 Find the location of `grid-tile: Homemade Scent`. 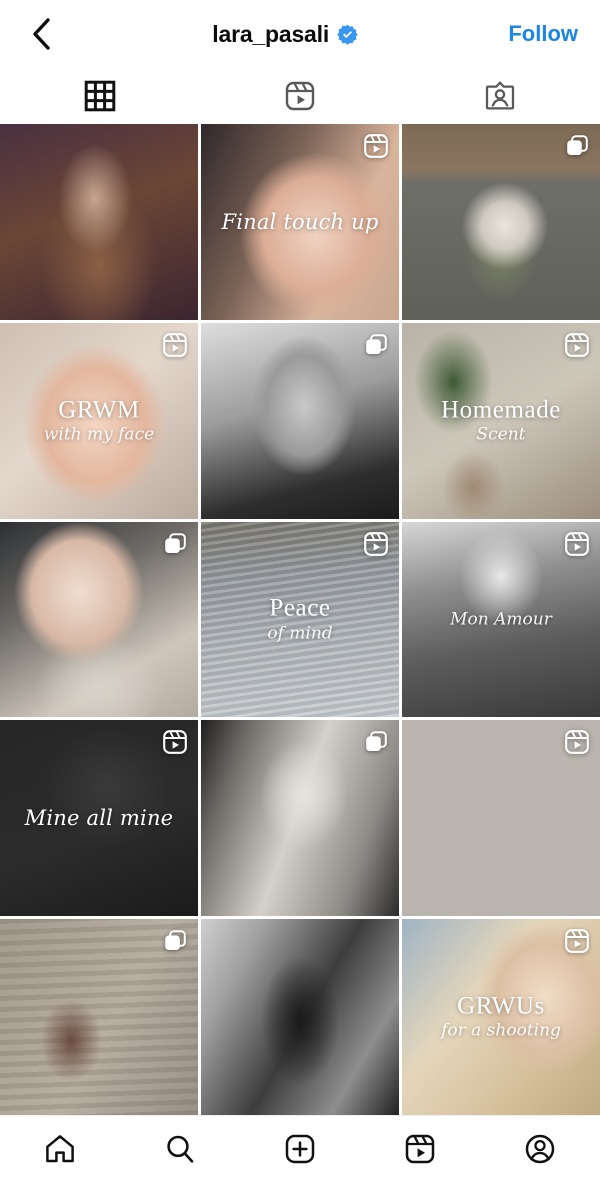

grid-tile: Homemade Scent is located at coordinates (501, 420).